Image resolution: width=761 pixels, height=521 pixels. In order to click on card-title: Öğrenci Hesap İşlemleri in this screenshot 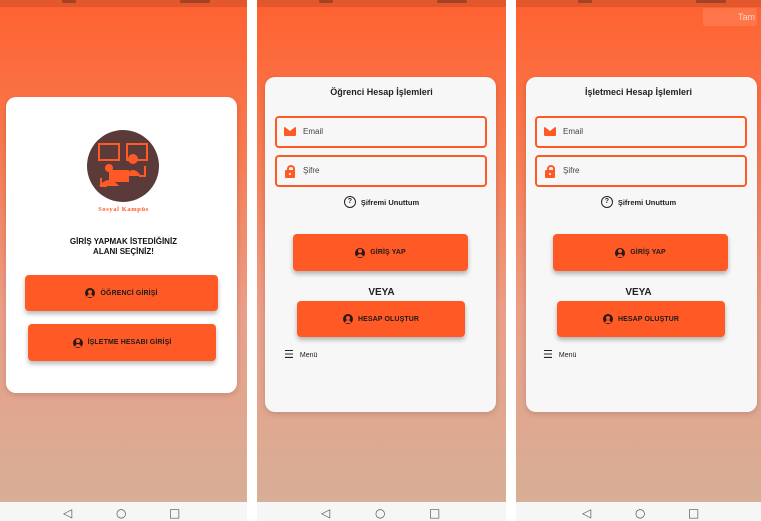, I will do `click(381, 92)`.